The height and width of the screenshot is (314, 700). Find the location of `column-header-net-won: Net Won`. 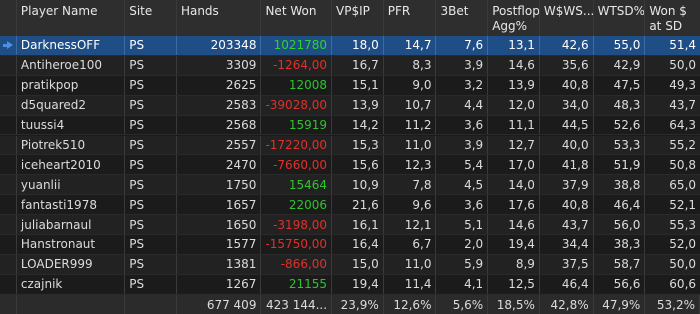

column-header-net-won: Net Won is located at coordinates (297, 18).